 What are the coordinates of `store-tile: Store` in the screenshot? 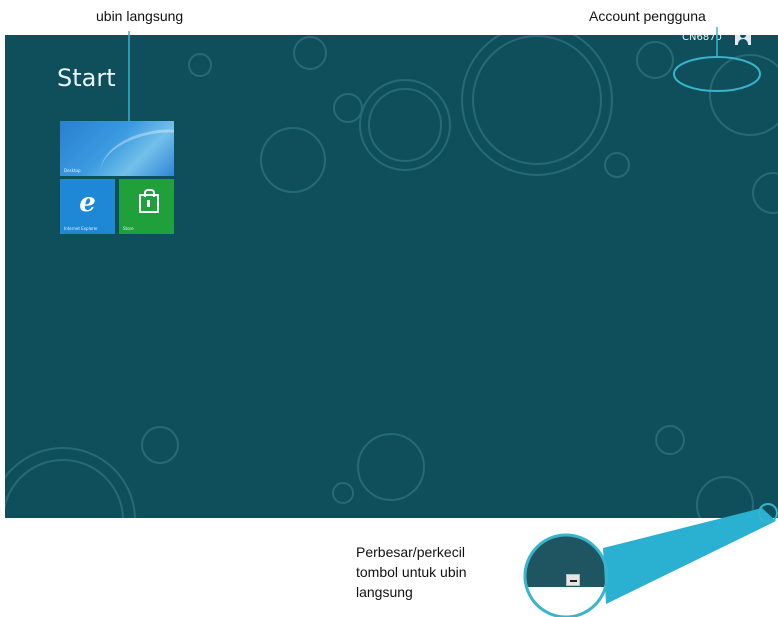 It's located at (146, 206).